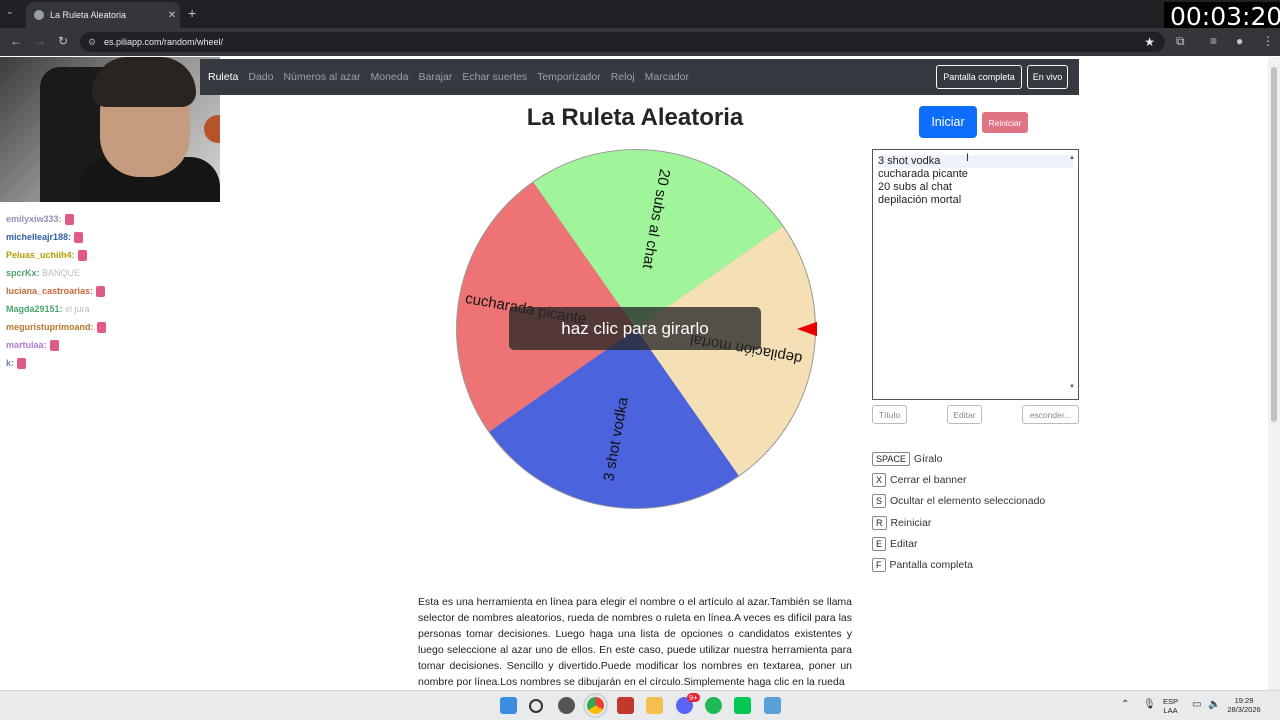 This screenshot has width=1280, height=720. I want to click on menu-dots-icon: ⋮, so click(1268, 41).